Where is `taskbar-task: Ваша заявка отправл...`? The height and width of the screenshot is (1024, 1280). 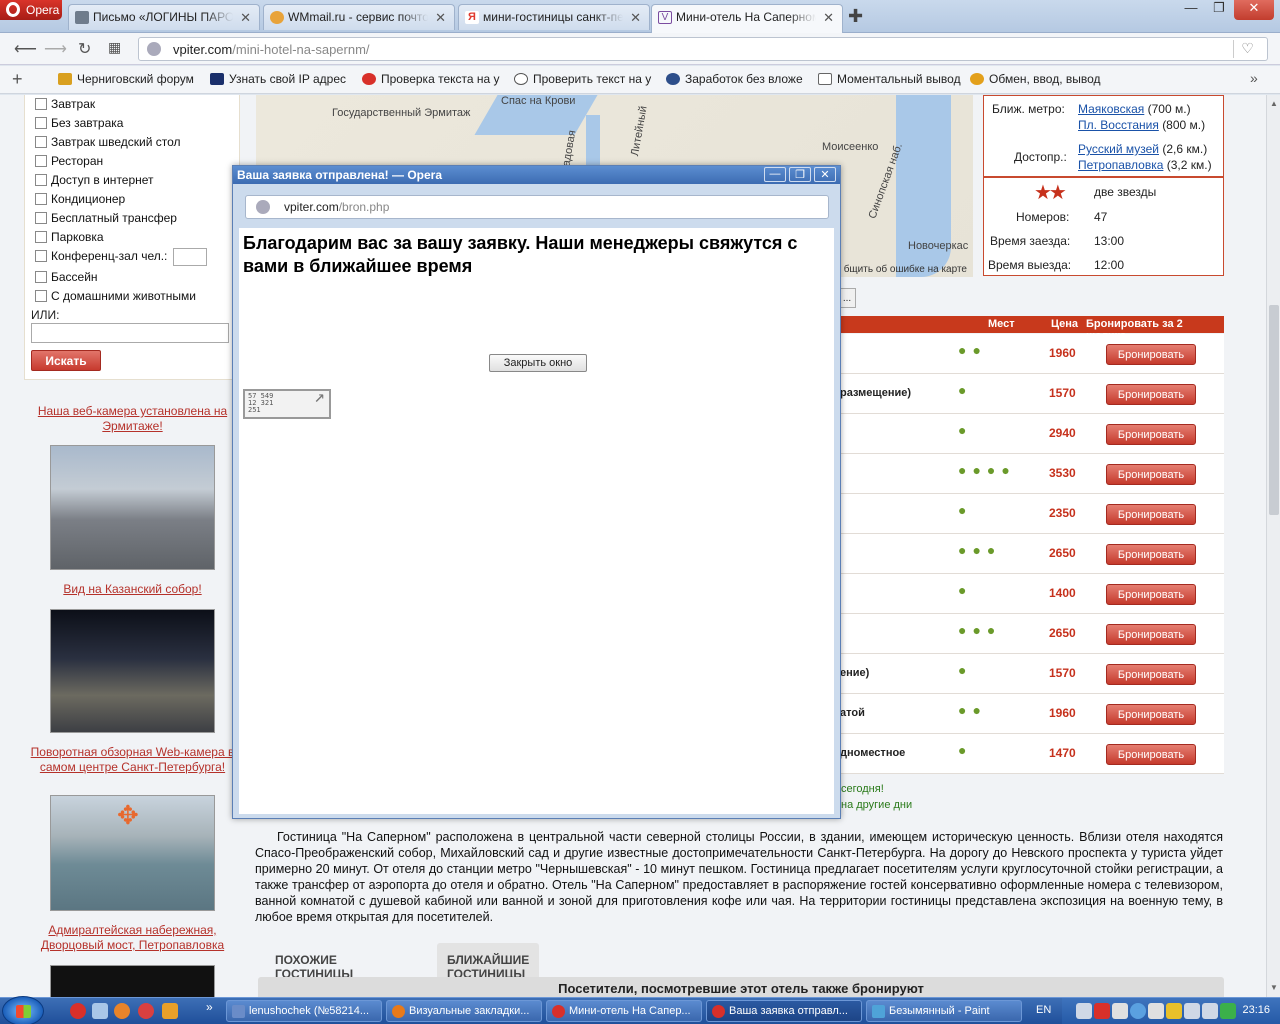
taskbar-task: Ваша заявка отправл... is located at coordinates (784, 1011).